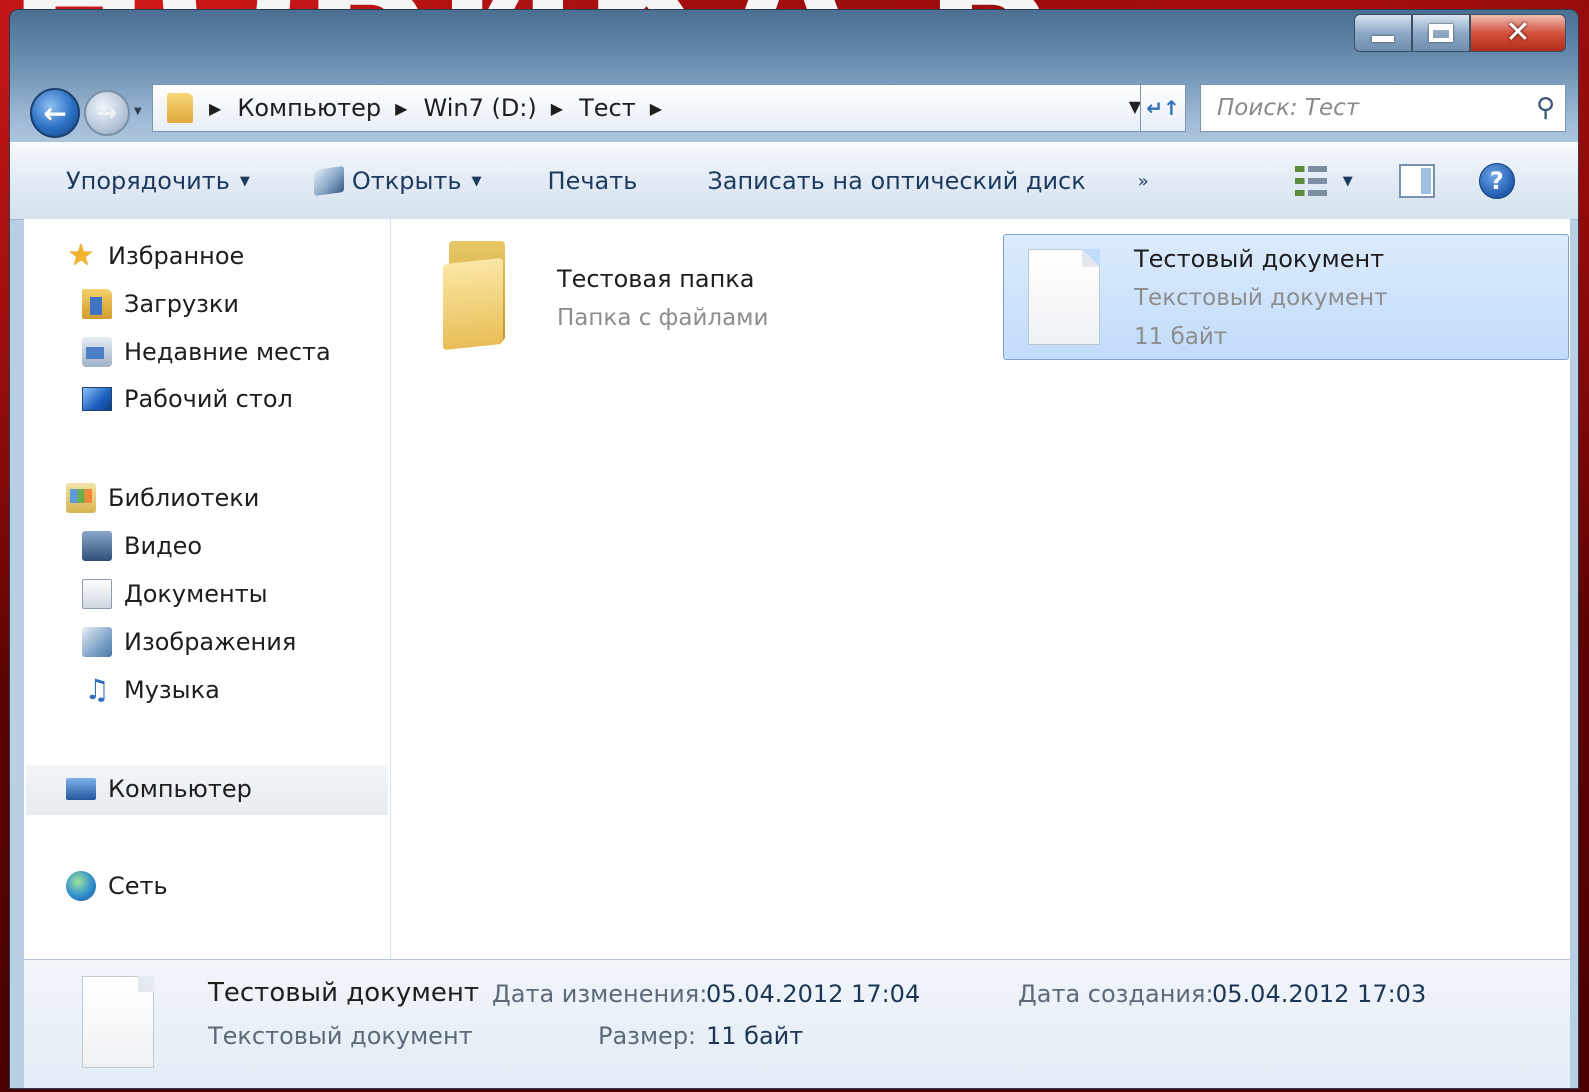  What do you see at coordinates (343, 993) in the screenshot?
I see `details-file-name: Тестовый документ` at bounding box center [343, 993].